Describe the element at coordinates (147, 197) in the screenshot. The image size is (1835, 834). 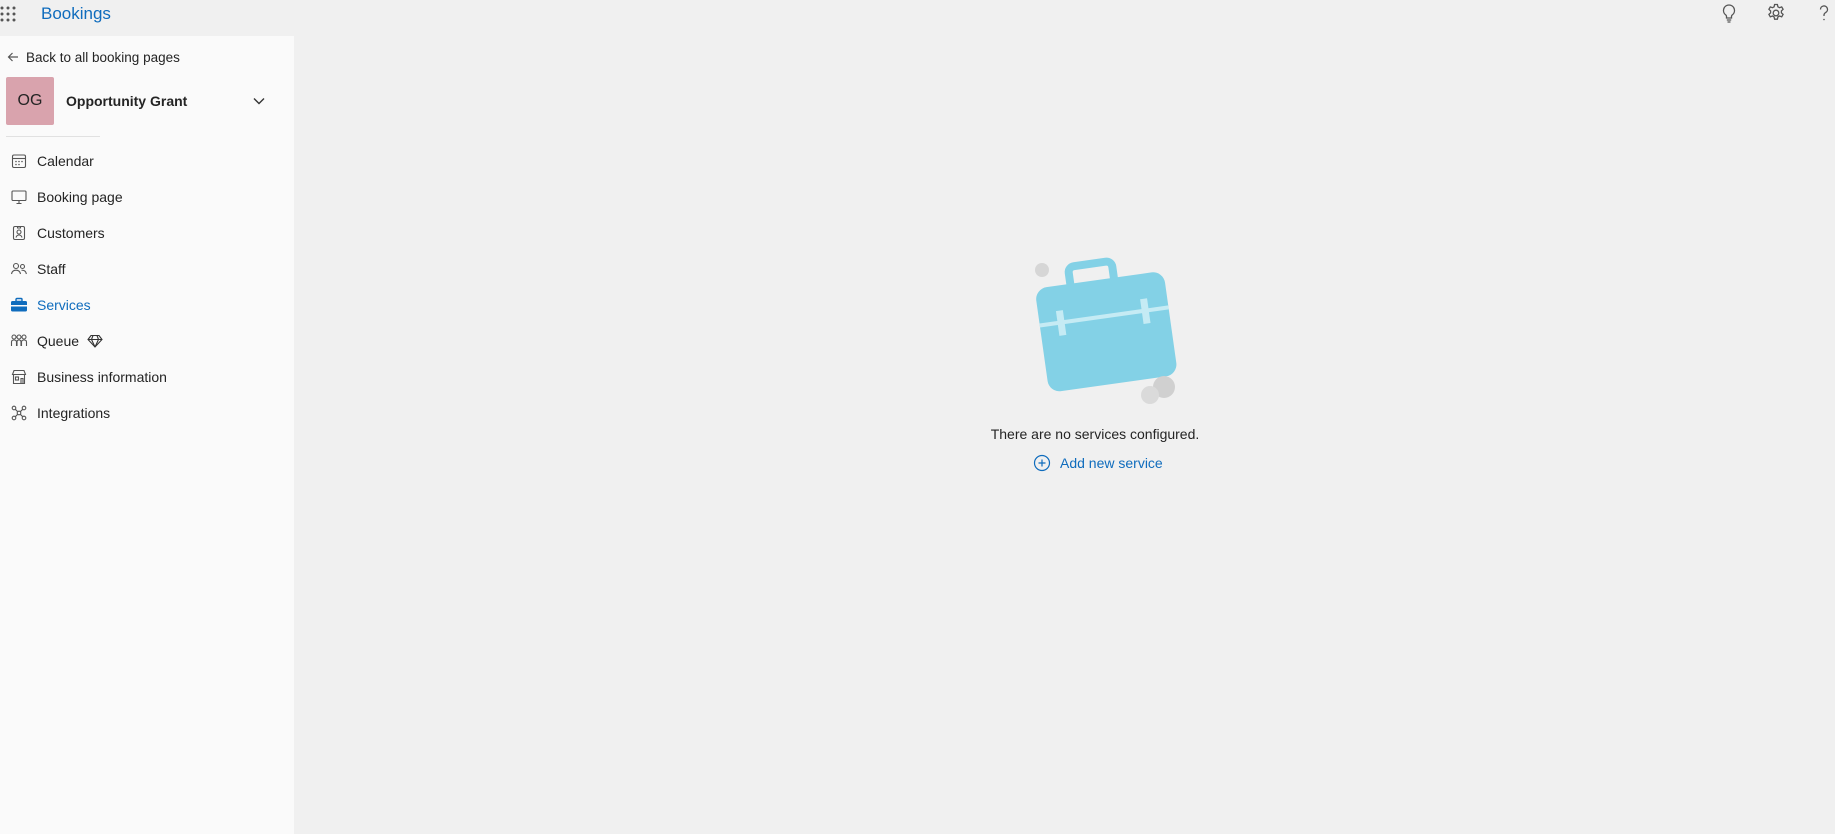
I see `sidebar-item-booking-page: Booking page` at that location.